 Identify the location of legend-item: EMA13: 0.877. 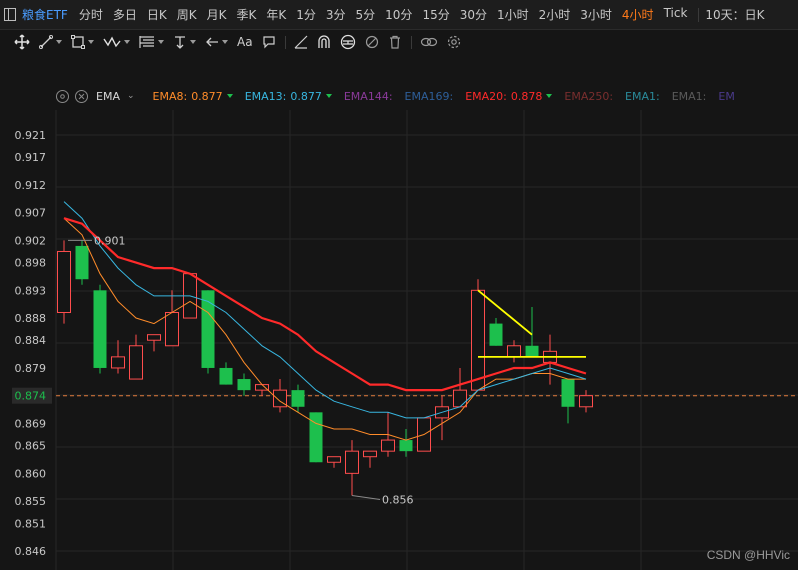
(288, 96).